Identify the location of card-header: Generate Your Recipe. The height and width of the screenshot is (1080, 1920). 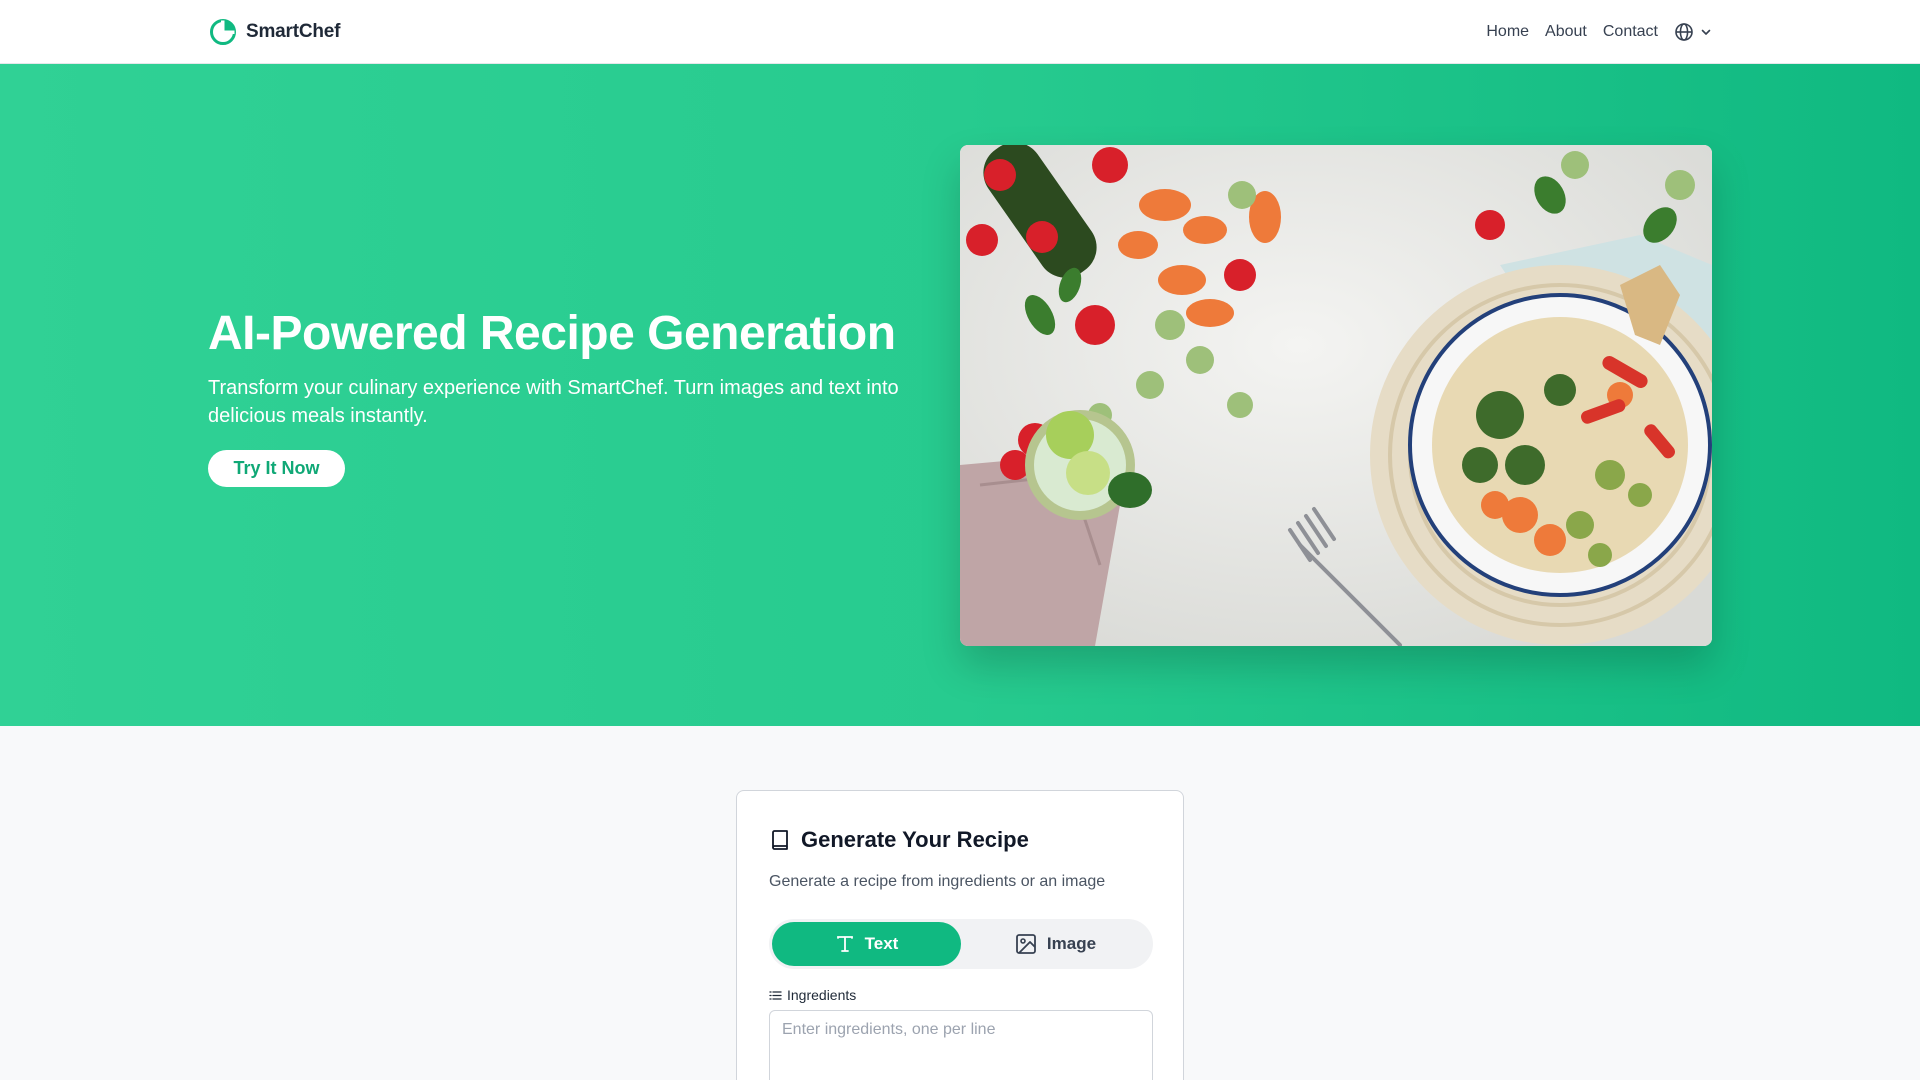
(899, 840).